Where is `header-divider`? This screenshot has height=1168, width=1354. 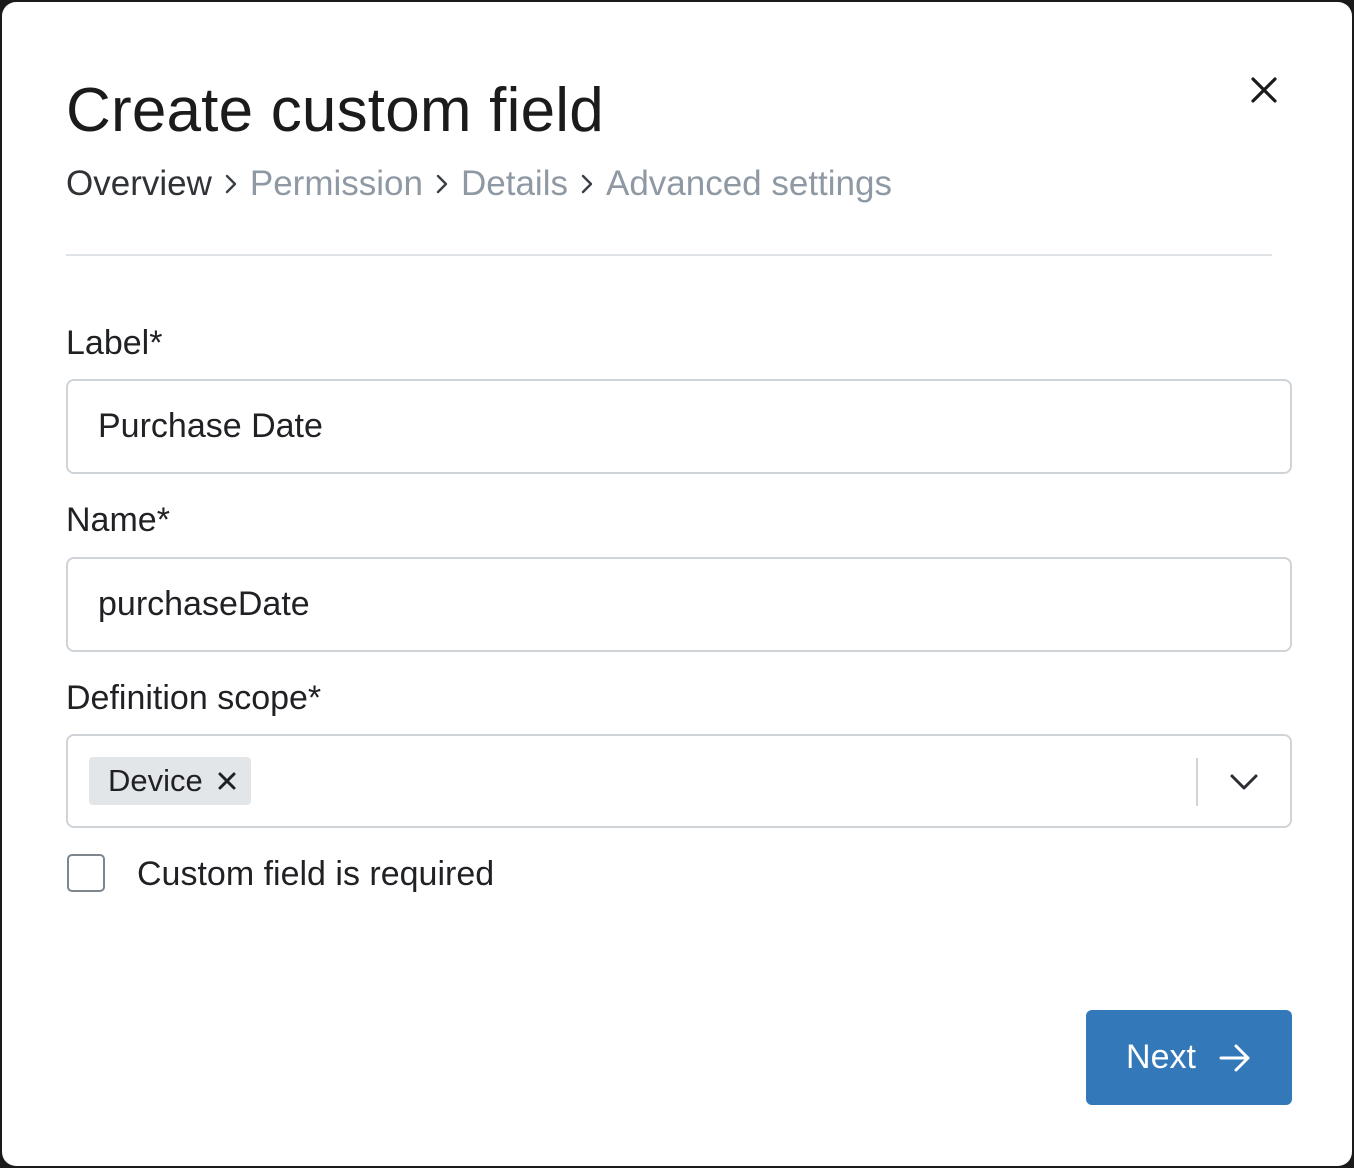
header-divider is located at coordinates (669, 255).